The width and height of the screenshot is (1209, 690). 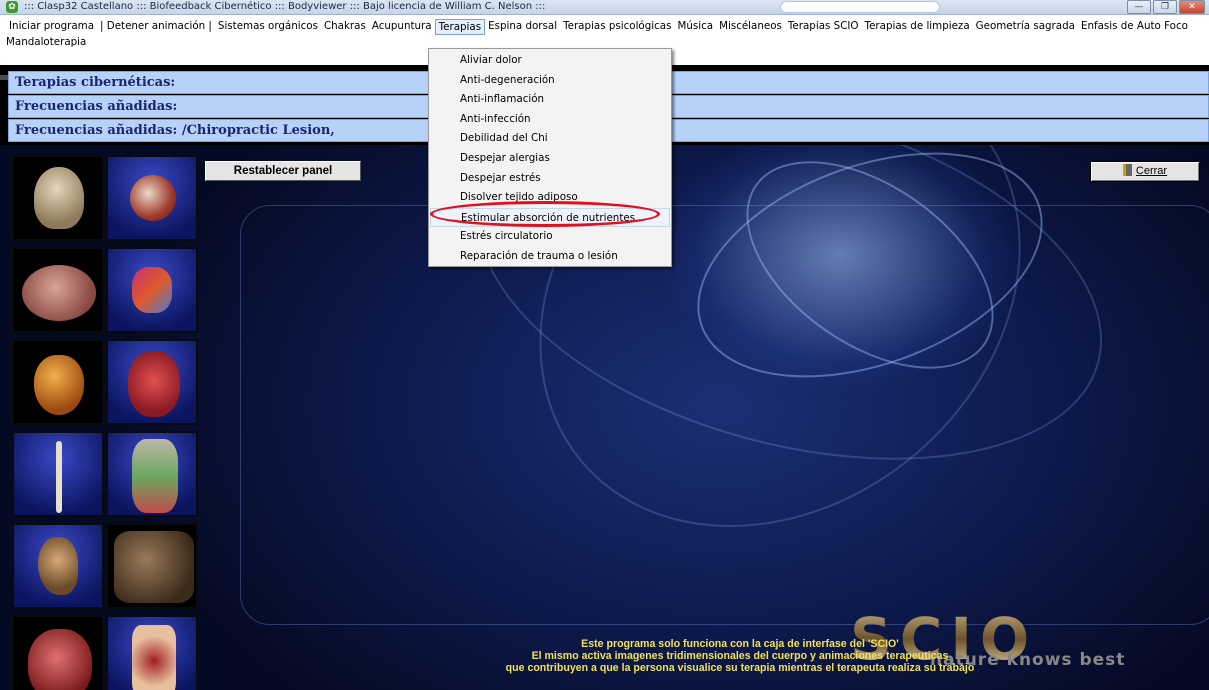 I want to click on menu-item: Iniciar programa, so click(x=51, y=27).